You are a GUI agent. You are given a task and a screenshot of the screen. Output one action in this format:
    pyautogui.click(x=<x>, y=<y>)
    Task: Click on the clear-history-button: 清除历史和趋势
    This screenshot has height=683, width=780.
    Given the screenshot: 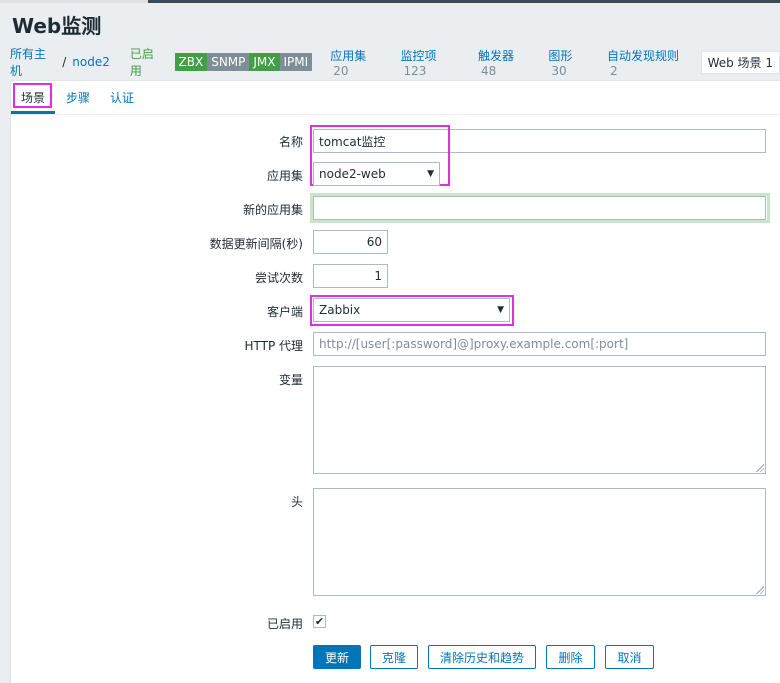 What is the action you would take?
    pyautogui.click(x=482, y=657)
    